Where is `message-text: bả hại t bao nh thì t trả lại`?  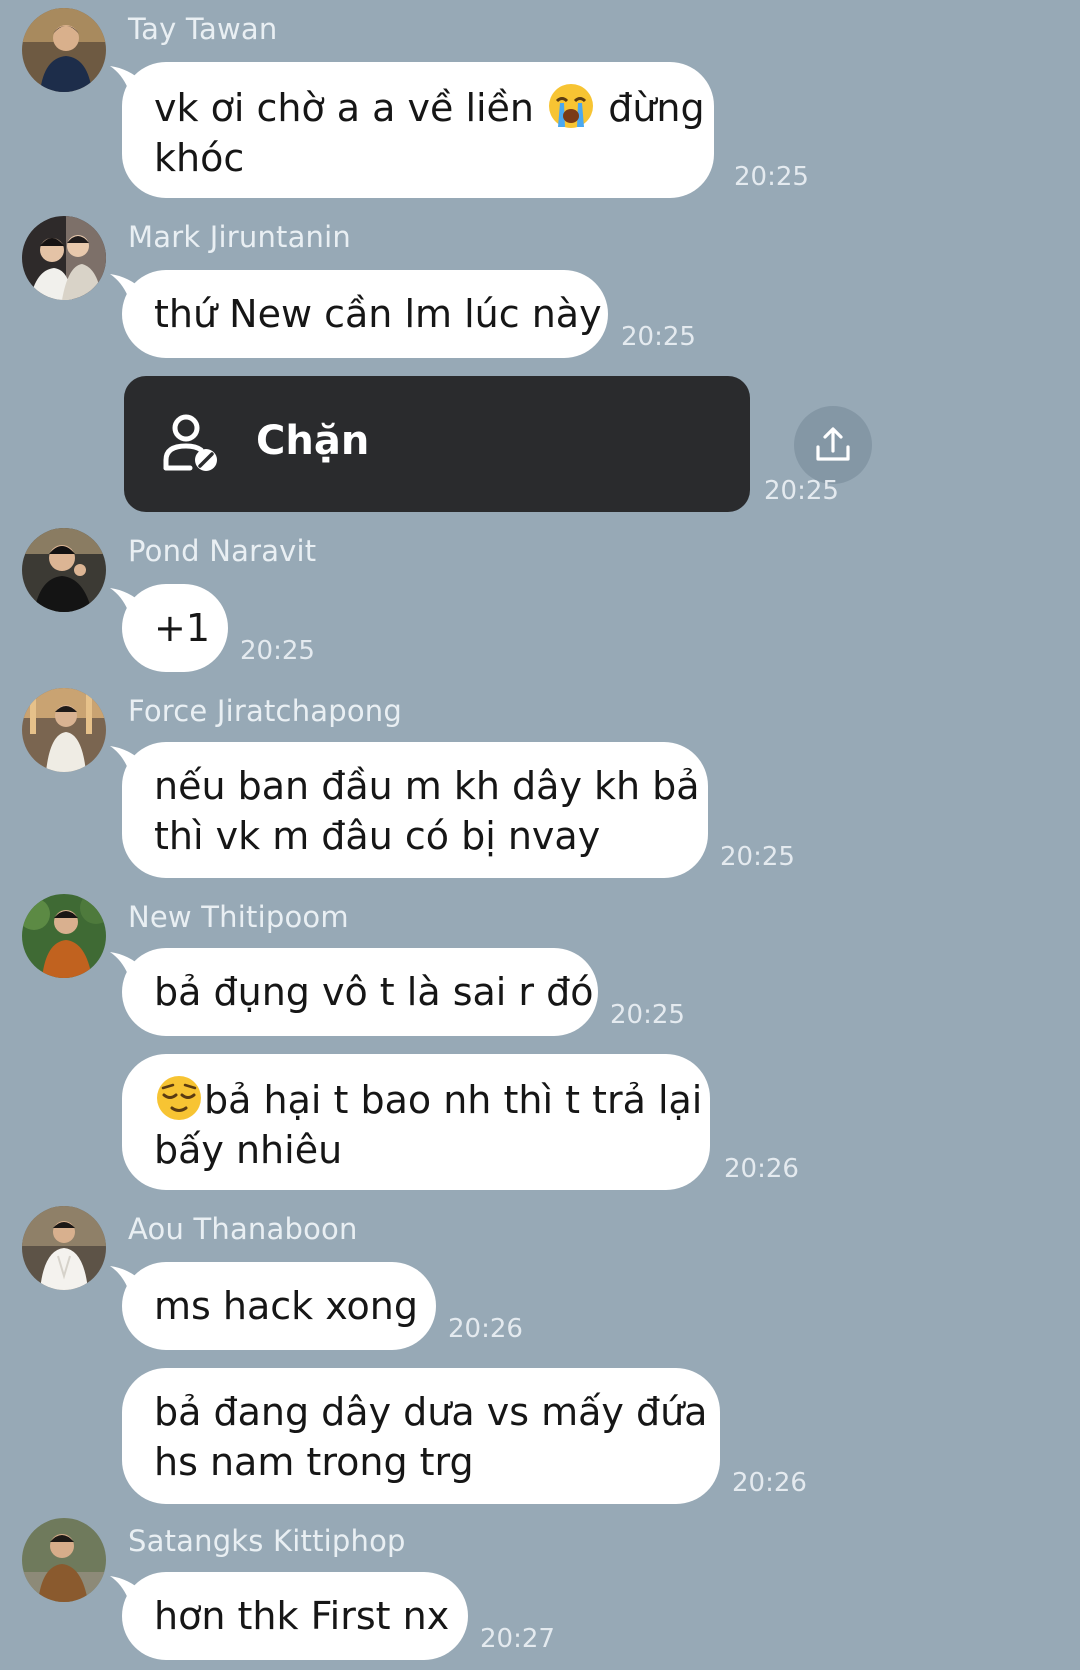
message-text: bả hại t bao nh thì t trả lại is located at coordinates (453, 1100).